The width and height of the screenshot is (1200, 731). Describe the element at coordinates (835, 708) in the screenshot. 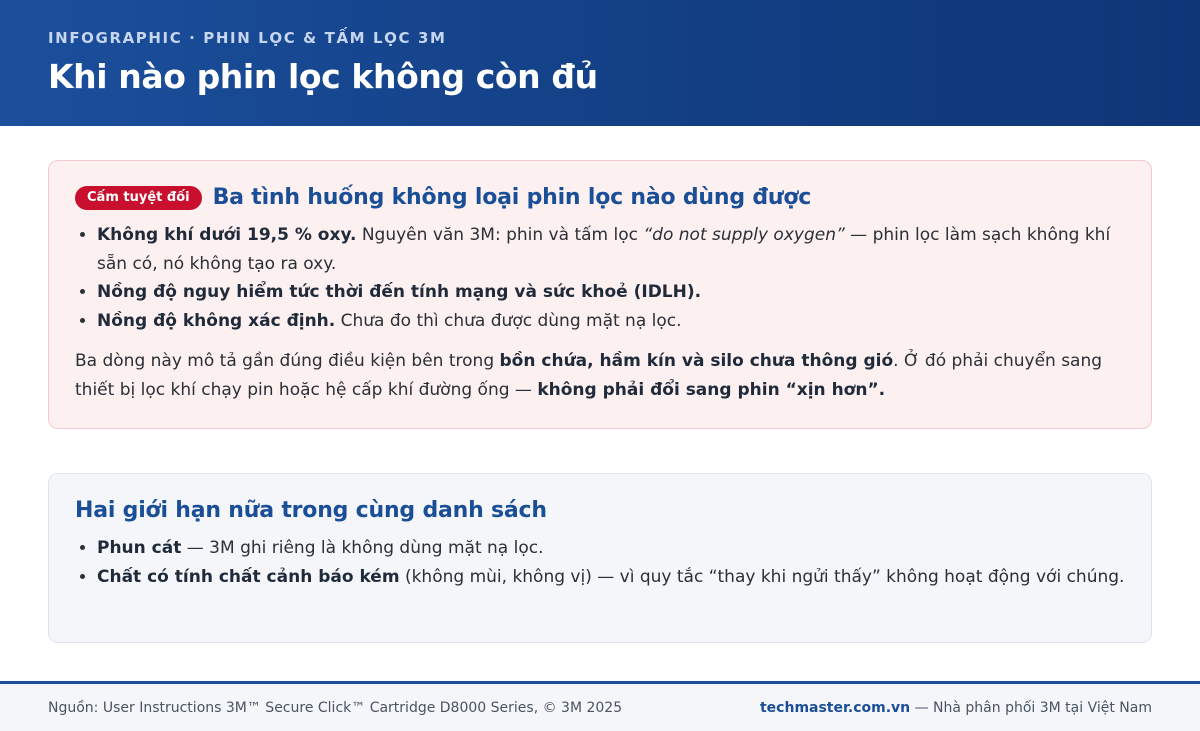

I see `footer-brand-link: techmaster.com.vn` at that location.